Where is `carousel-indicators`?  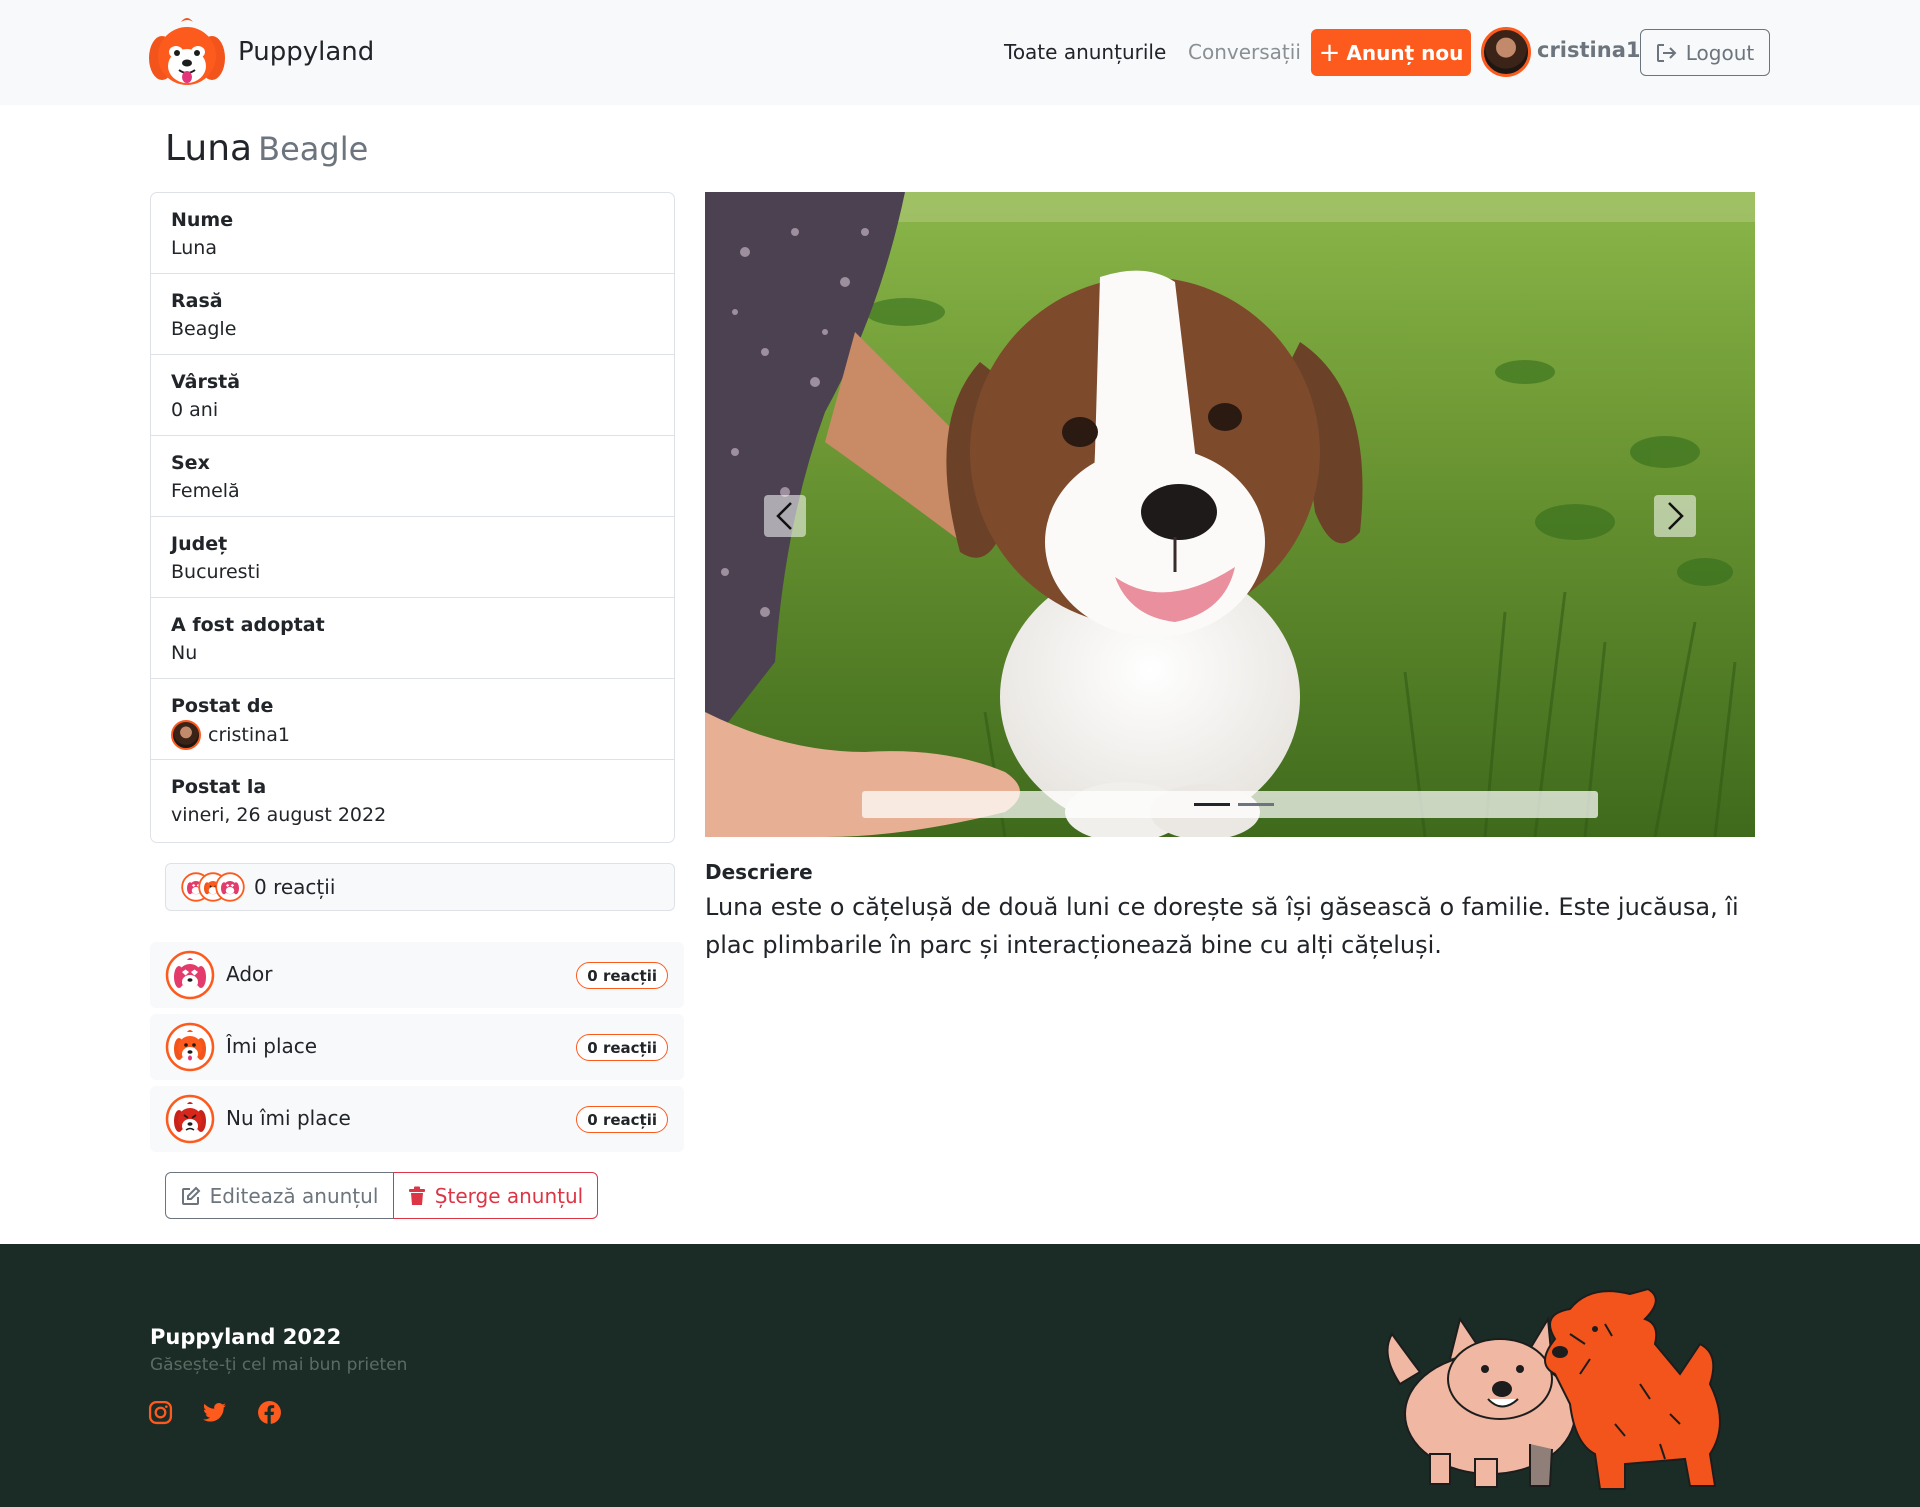 carousel-indicators is located at coordinates (1230, 804).